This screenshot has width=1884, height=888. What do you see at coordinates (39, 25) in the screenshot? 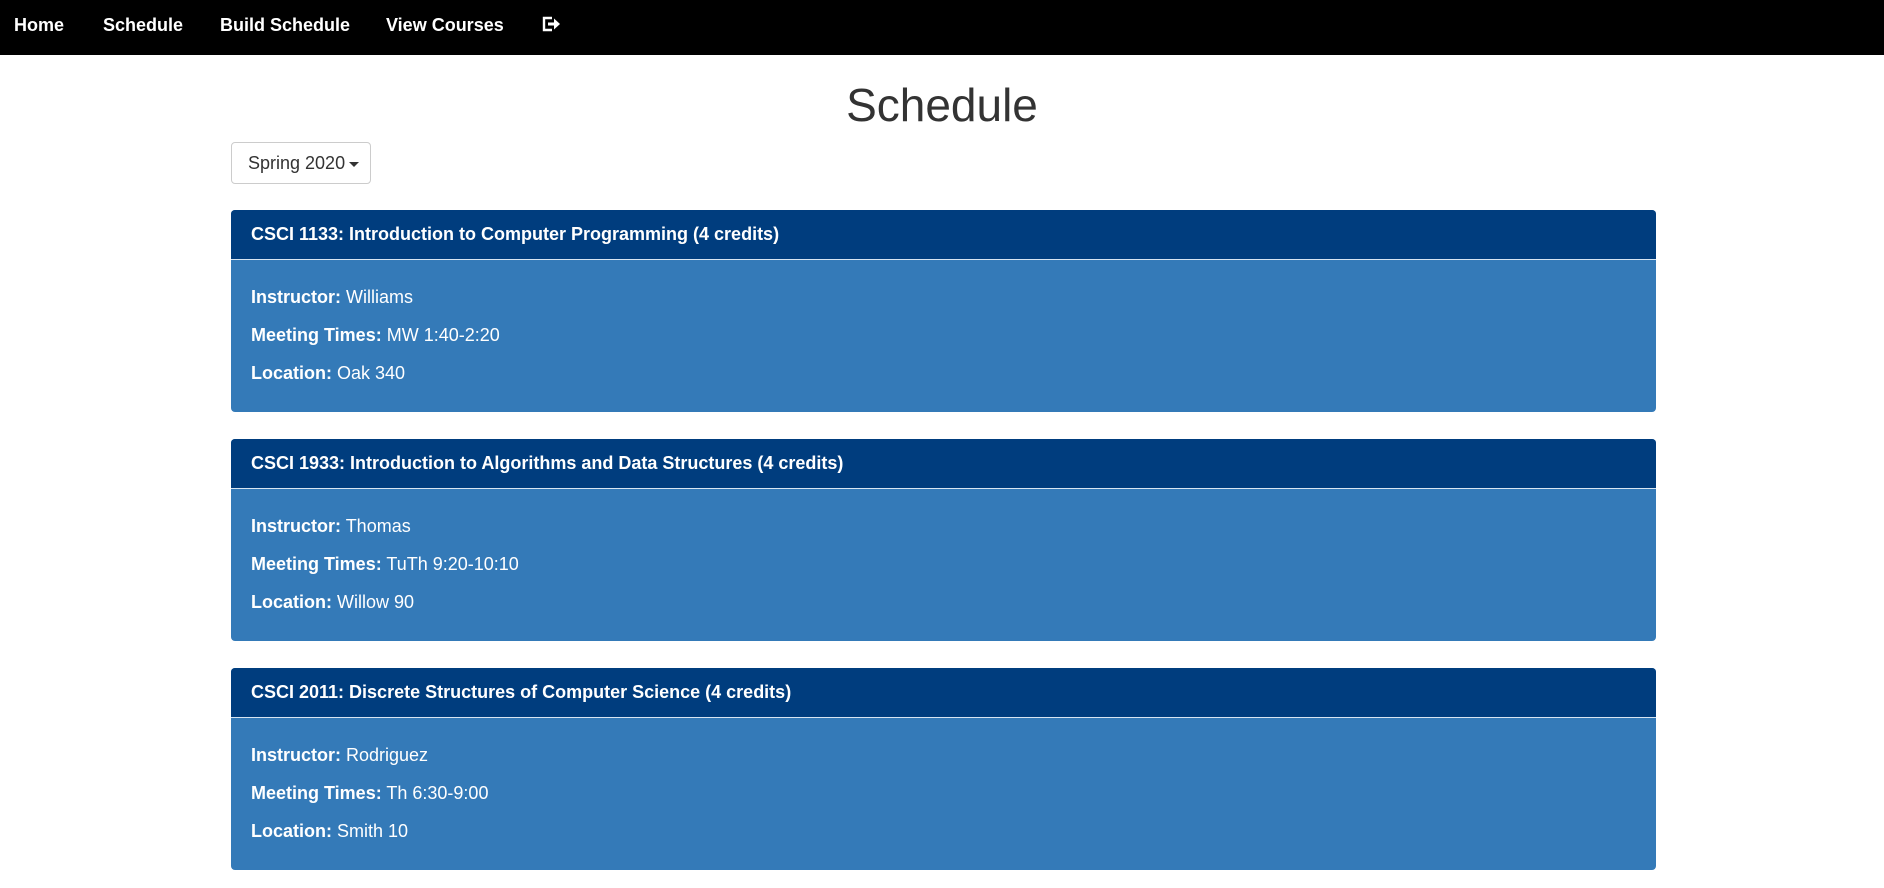
I see `nav-home: Home` at bounding box center [39, 25].